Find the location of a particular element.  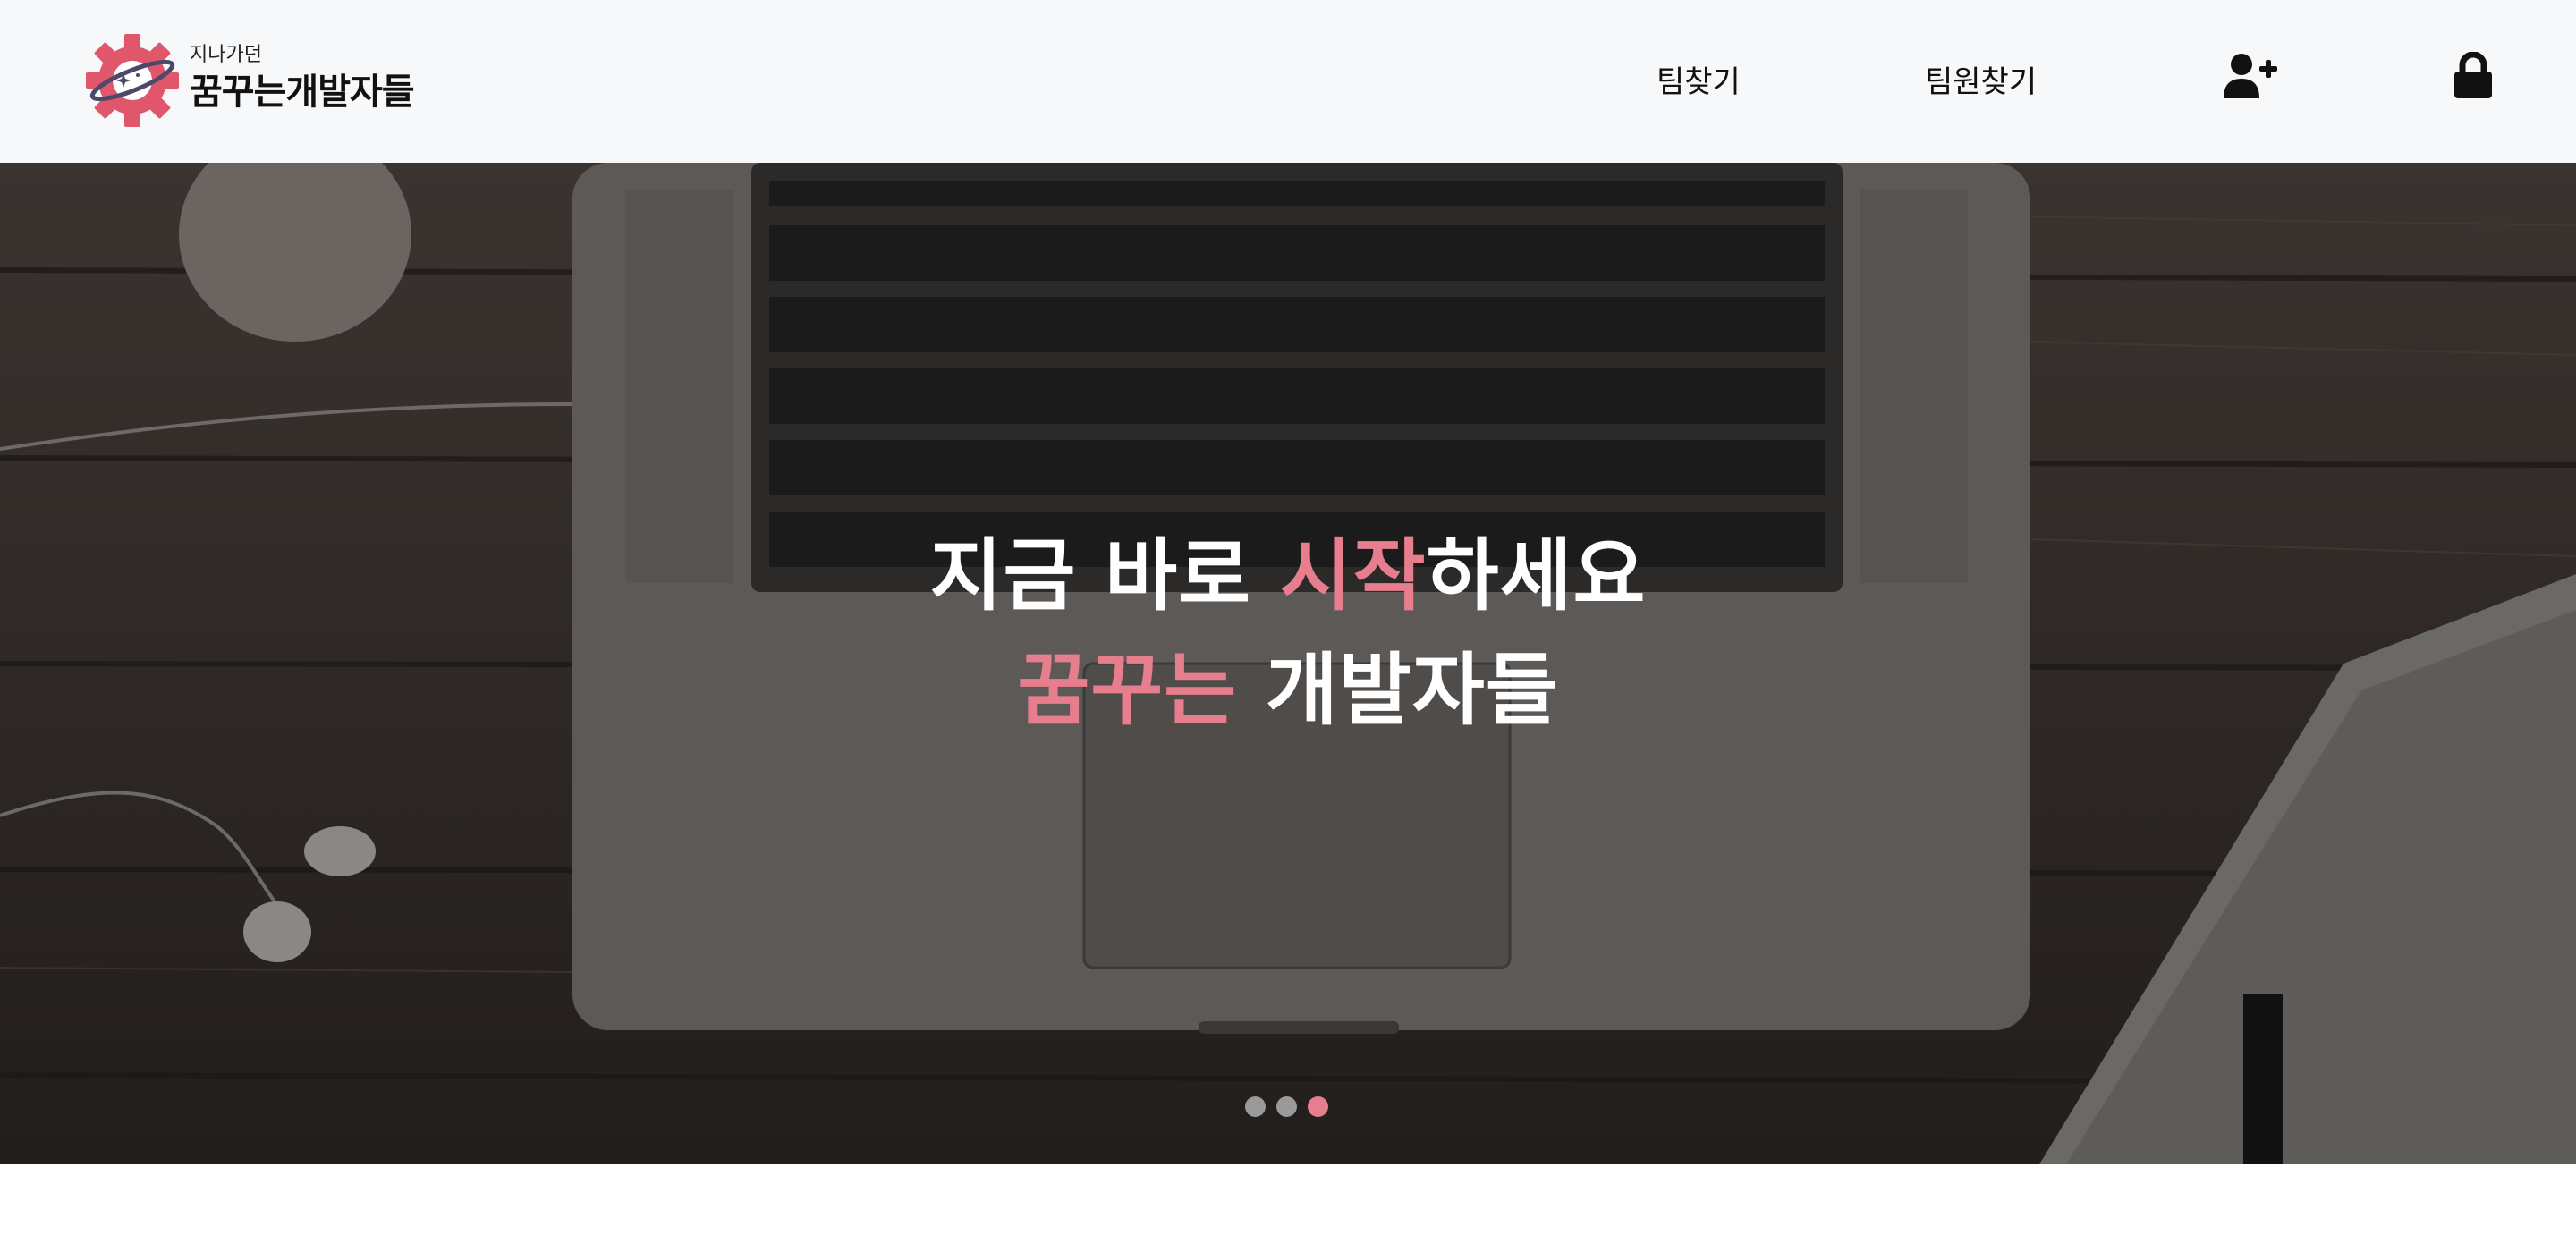

carousel-pagination is located at coordinates (1286, 1107).